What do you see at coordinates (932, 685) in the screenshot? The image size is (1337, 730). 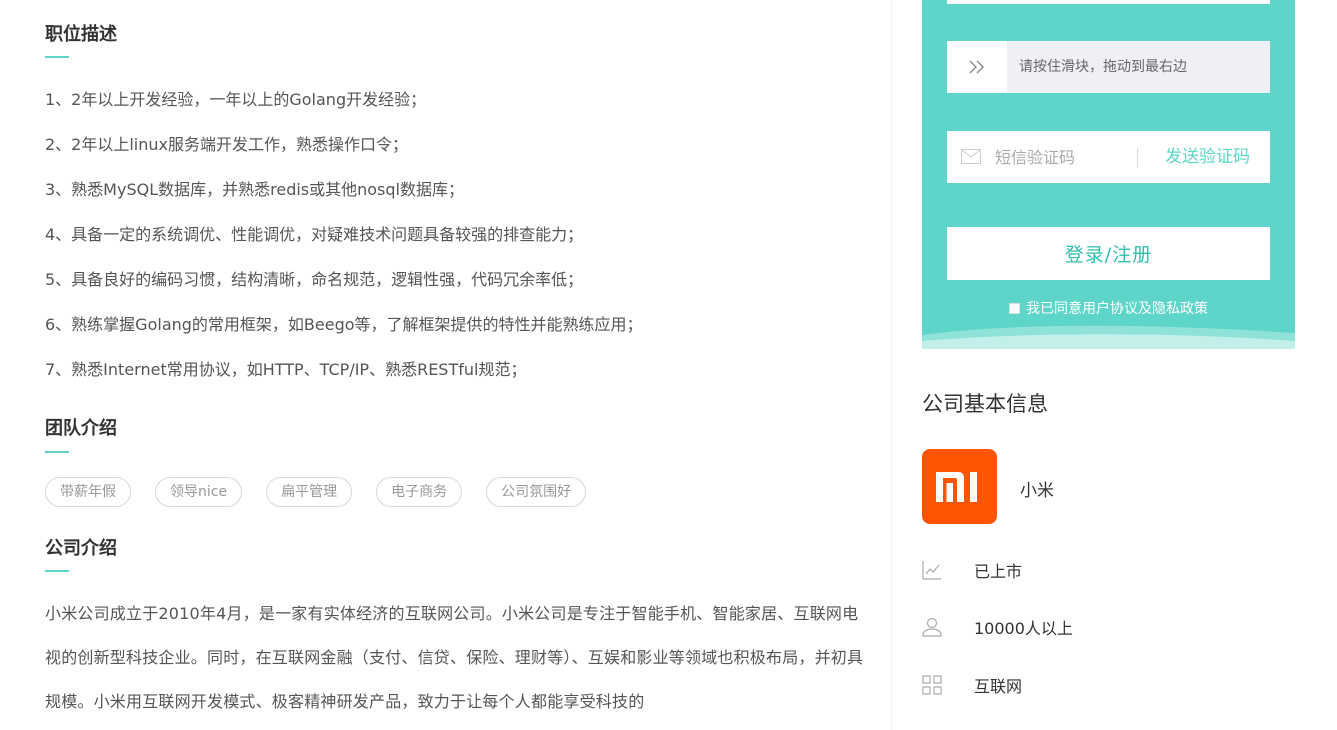 I see `grid-icon` at bounding box center [932, 685].